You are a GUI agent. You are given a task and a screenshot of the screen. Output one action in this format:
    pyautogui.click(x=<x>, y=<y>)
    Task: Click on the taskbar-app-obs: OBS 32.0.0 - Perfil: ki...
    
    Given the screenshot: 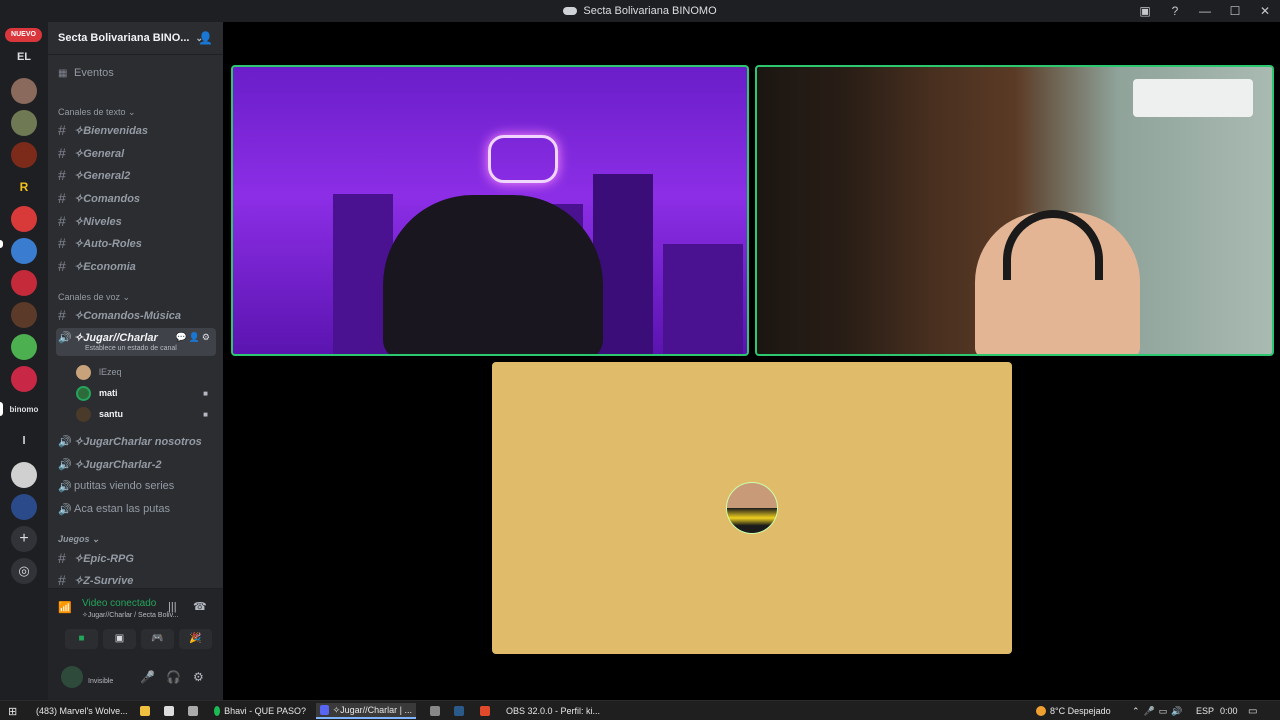 What is the action you would take?
    pyautogui.click(x=549, y=711)
    